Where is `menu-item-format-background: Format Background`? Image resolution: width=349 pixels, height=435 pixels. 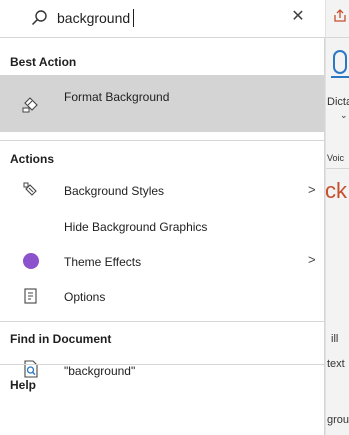
menu-item-format-background: Format Background is located at coordinates (162, 103).